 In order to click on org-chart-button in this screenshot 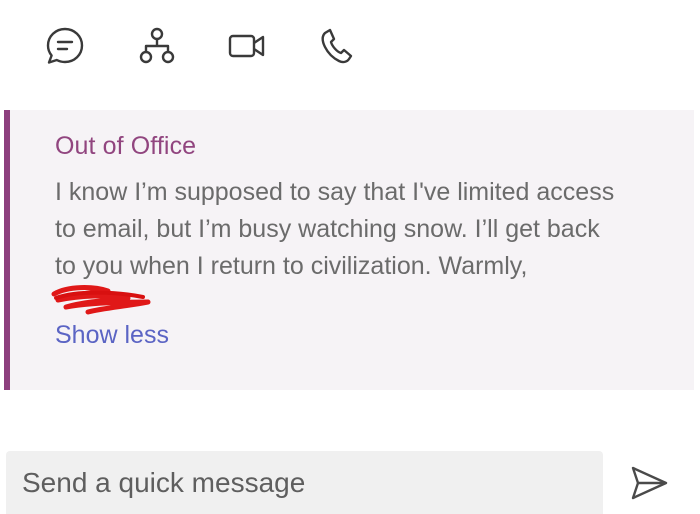, I will do `click(157, 46)`.